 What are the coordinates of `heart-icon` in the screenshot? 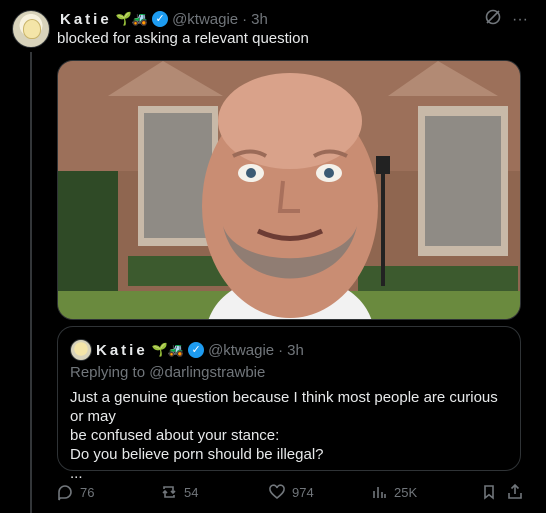 It's located at (277, 492).